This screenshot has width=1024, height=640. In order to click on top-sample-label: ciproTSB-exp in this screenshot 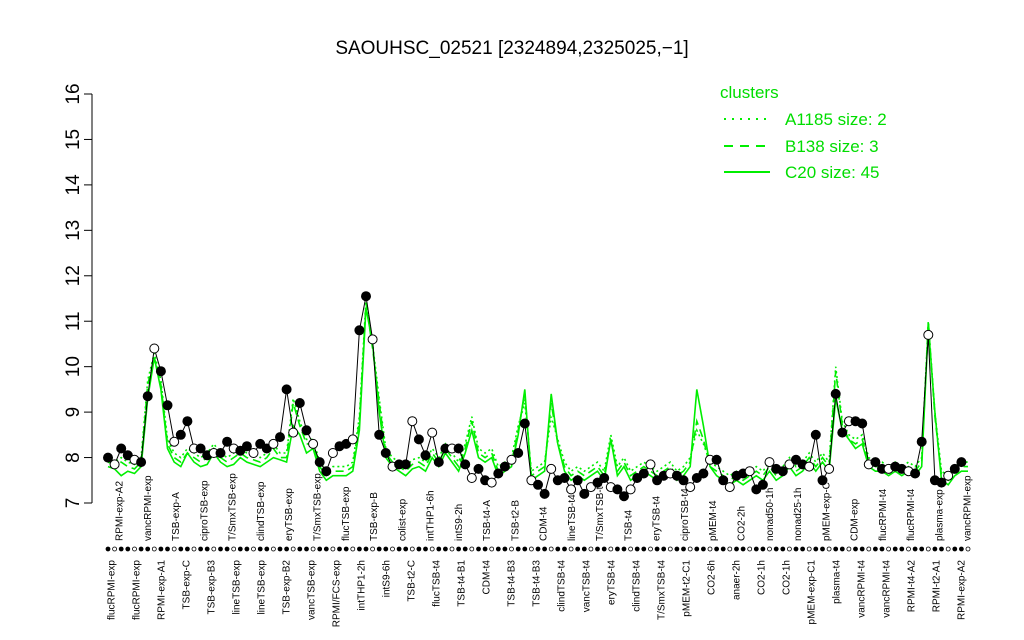, I will do `click(204, 510)`.